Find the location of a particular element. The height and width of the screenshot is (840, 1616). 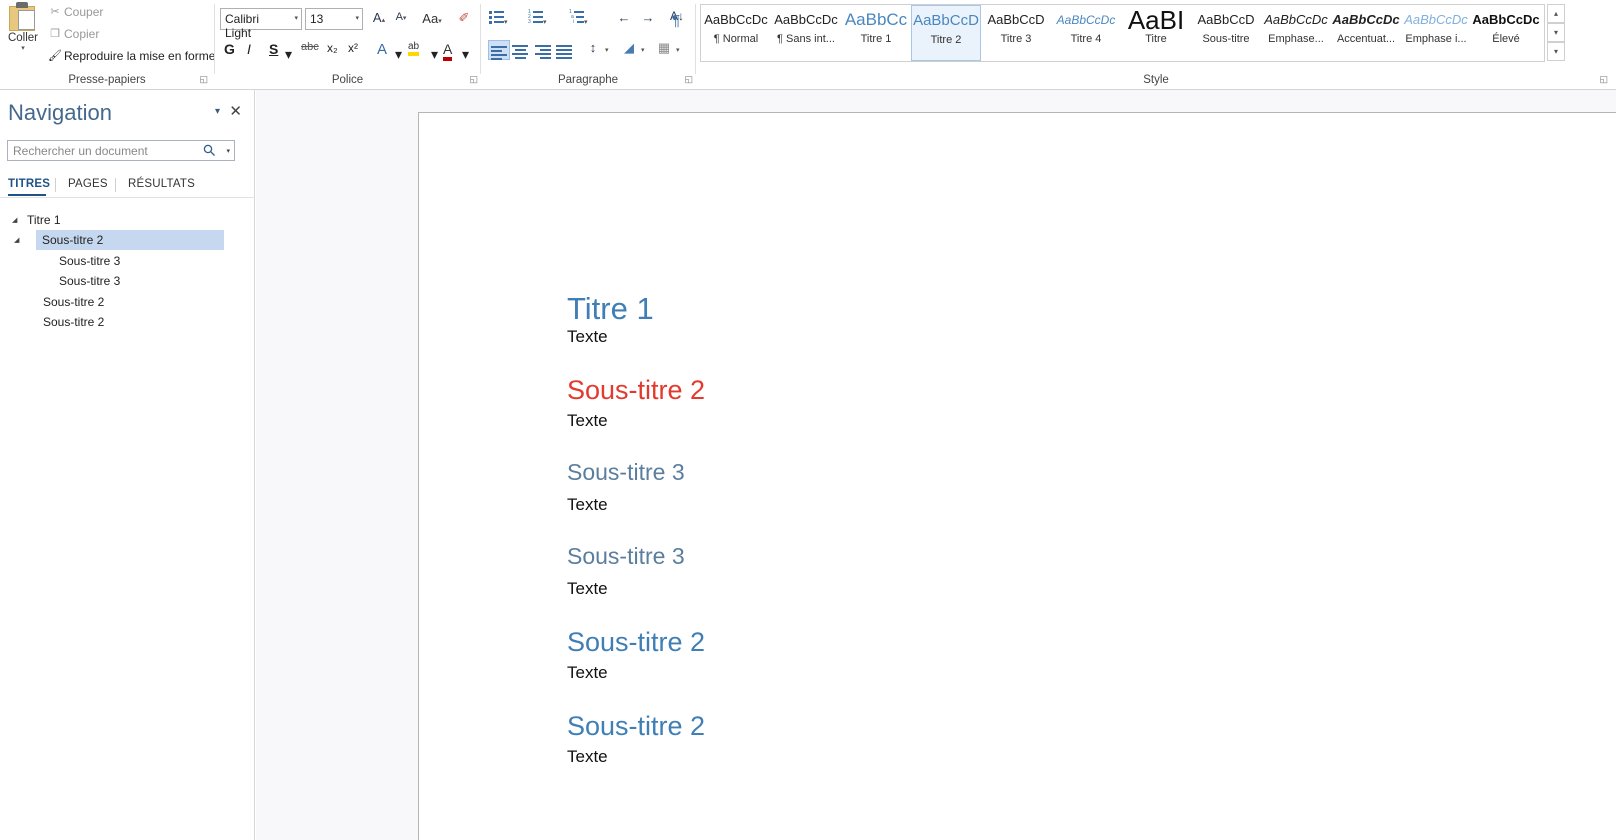

style-item-titre-2: AaBbCcD Titre 2 is located at coordinates (946, 33).